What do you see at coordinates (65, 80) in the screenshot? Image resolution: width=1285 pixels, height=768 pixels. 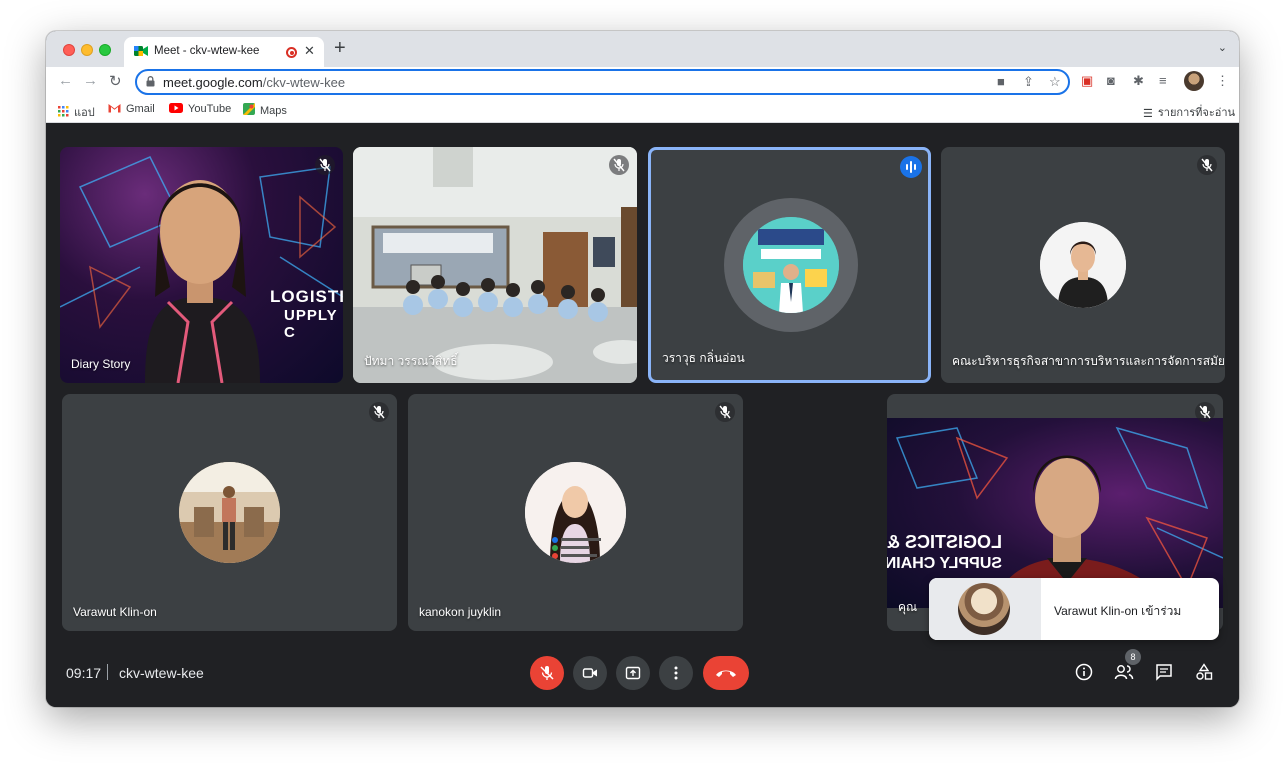 I see `back-arrow-icon: ←` at bounding box center [65, 80].